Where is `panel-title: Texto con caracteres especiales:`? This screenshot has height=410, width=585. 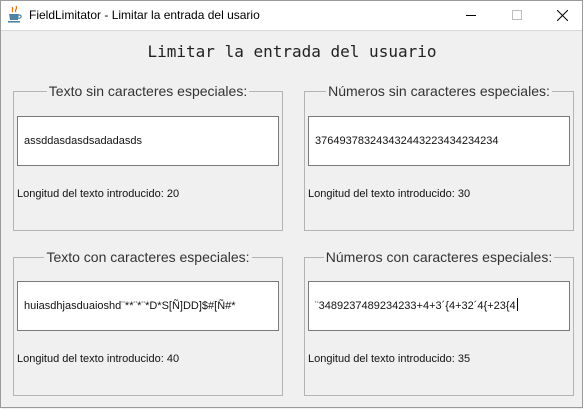 panel-title: Texto con caracteres especiales: is located at coordinates (148, 257).